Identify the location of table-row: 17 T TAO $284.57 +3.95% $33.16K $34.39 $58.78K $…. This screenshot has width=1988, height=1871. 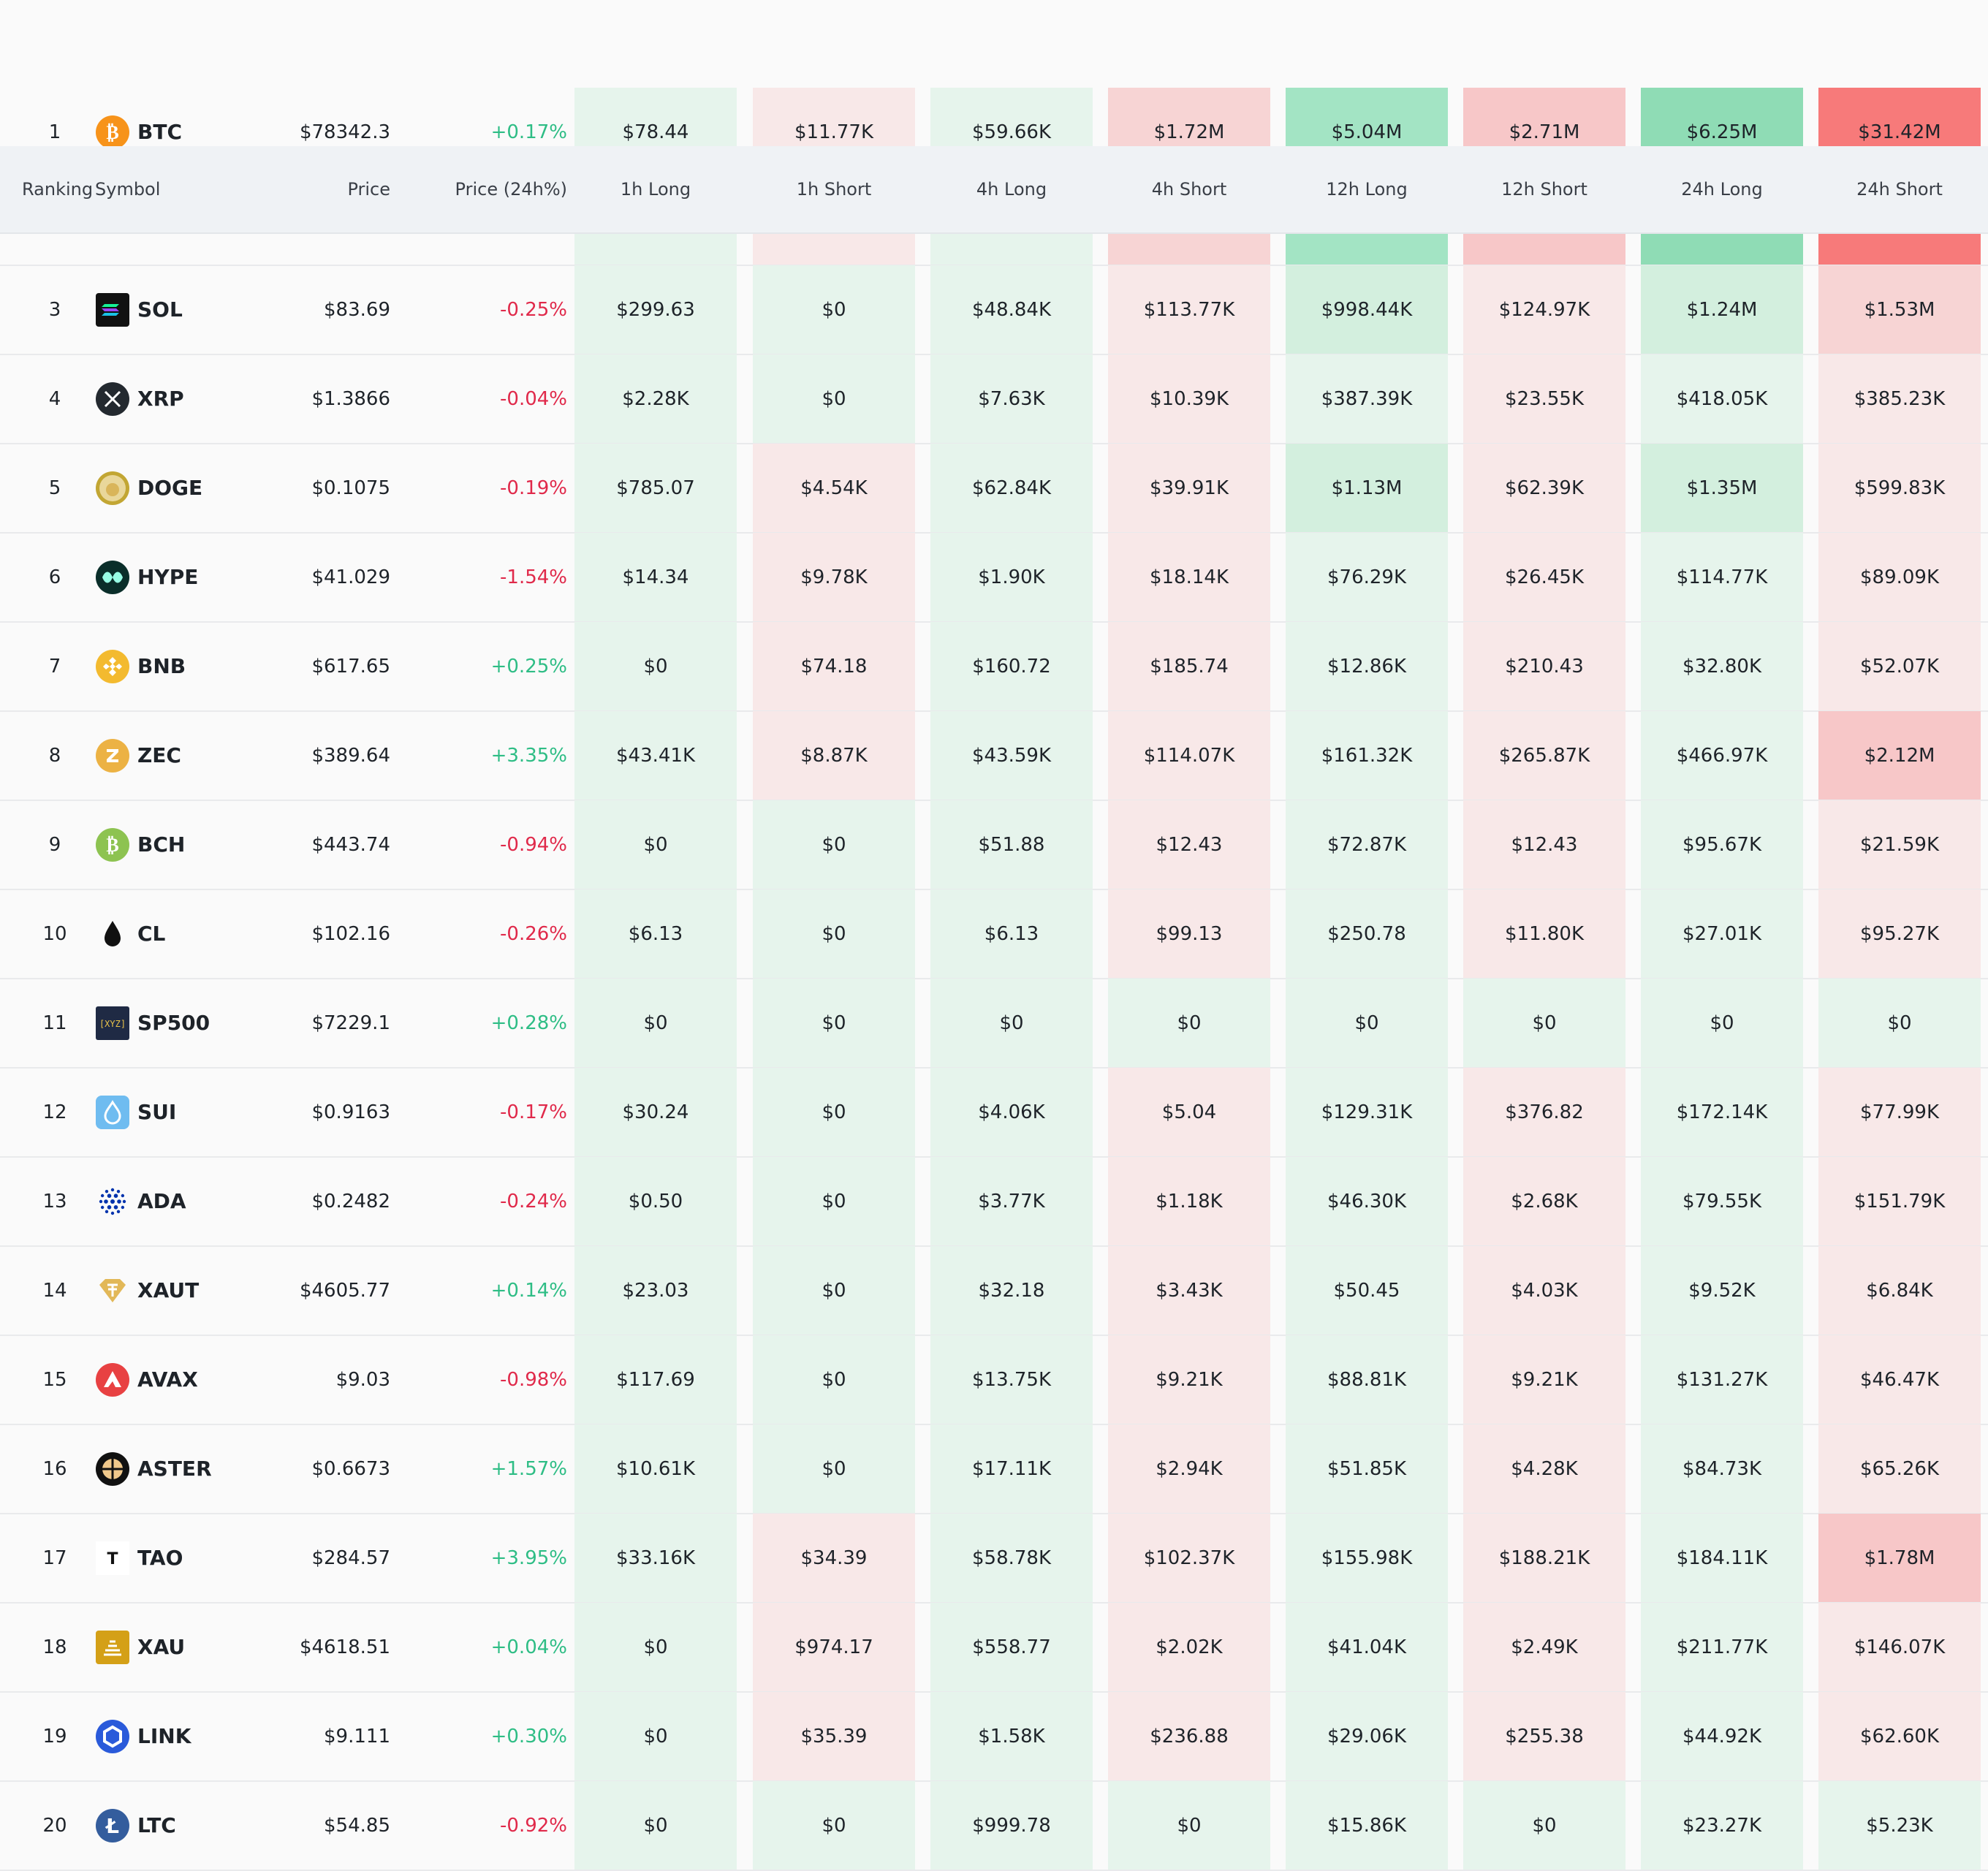
(994, 1558).